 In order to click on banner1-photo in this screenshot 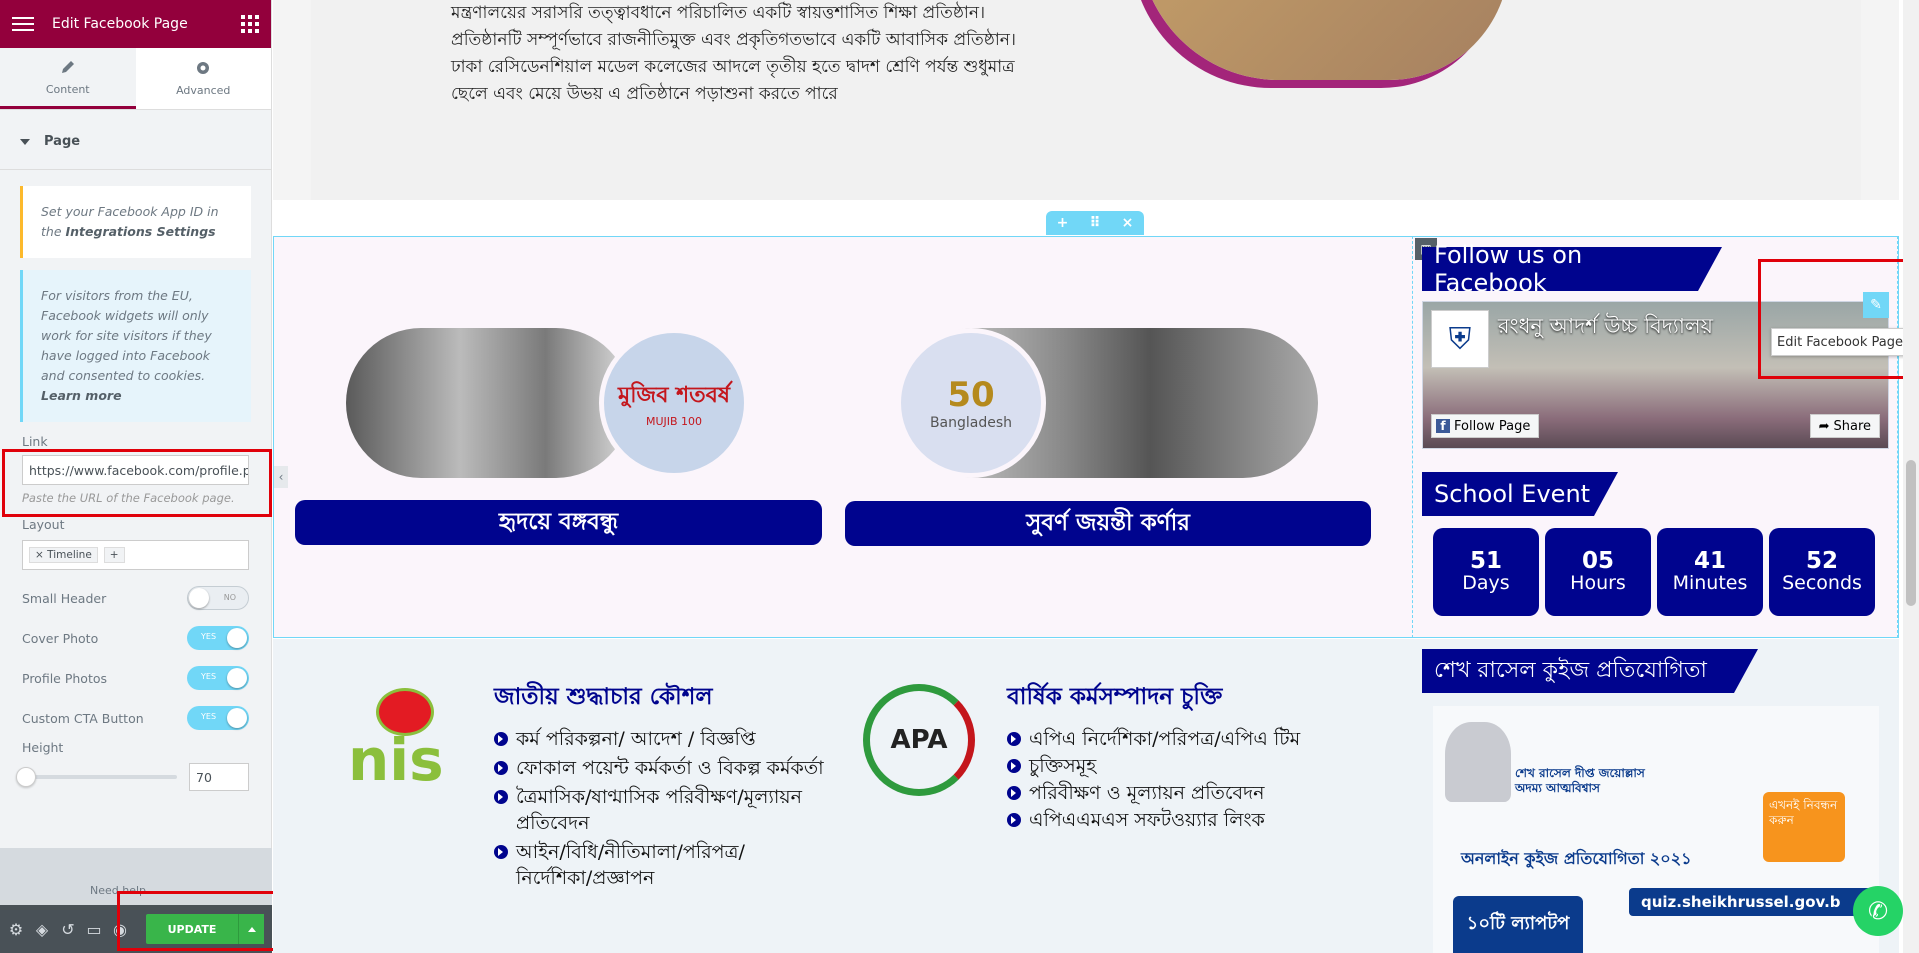, I will do `click(488, 403)`.